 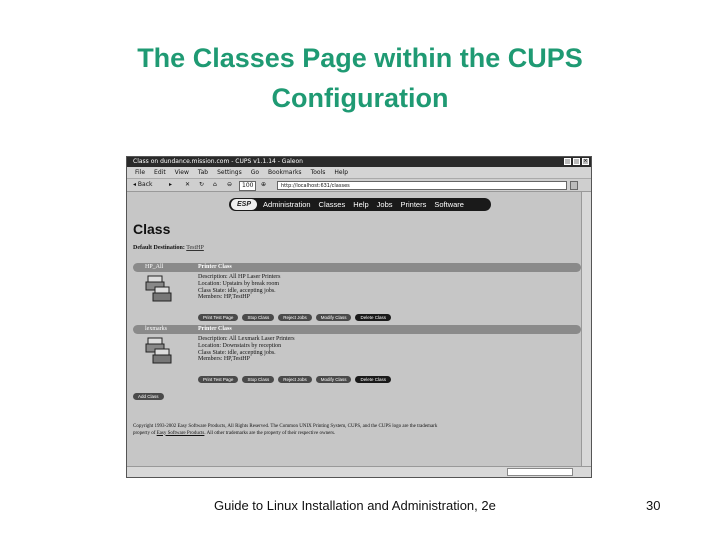 What do you see at coordinates (170, 185) in the screenshot?
I see `forward-button: ▸` at bounding box center [170, 185].